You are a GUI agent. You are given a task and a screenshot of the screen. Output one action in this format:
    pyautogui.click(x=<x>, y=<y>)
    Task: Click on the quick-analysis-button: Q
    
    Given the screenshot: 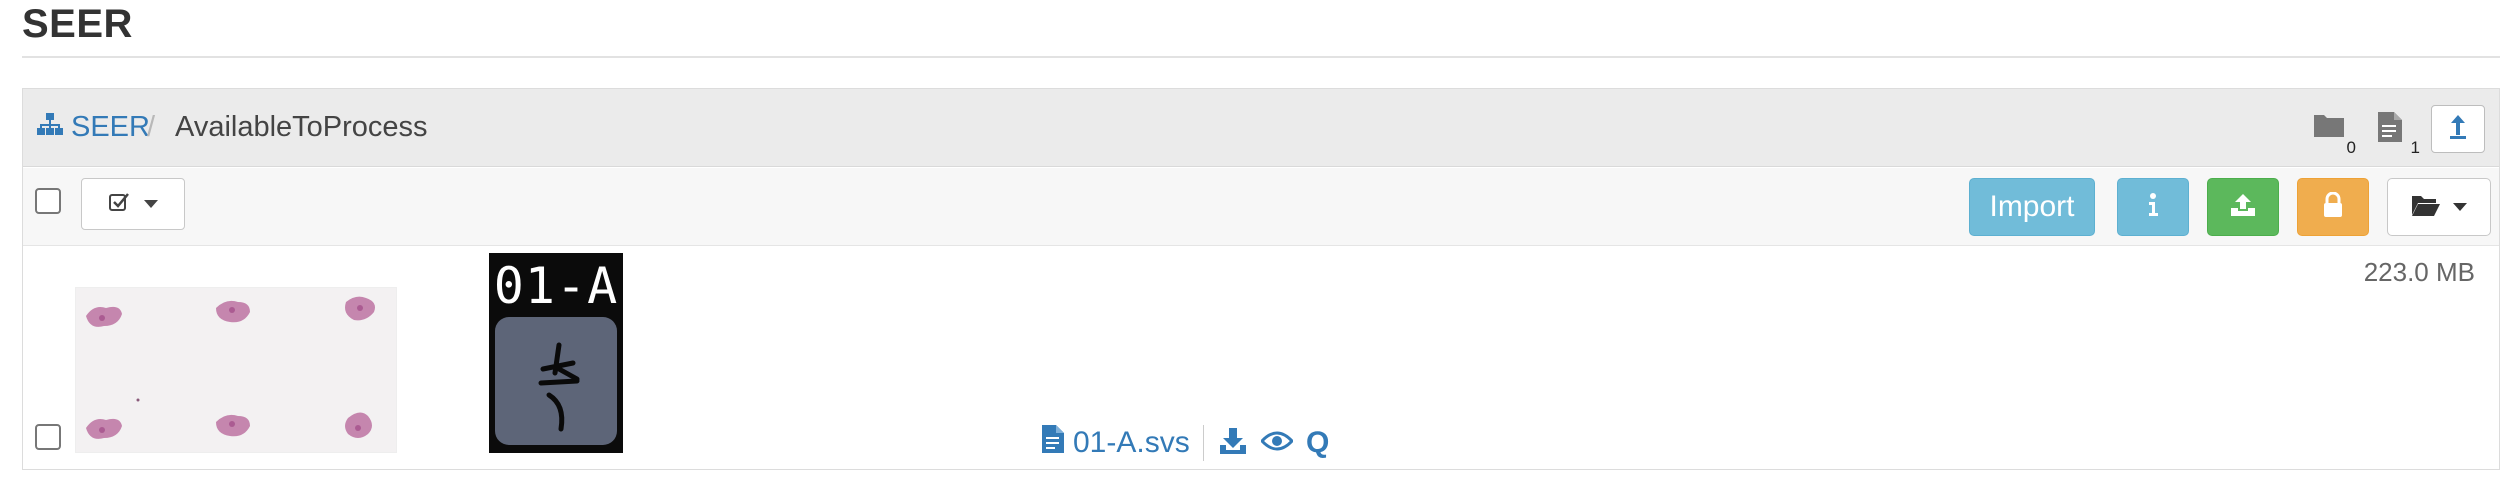 What is the action you would take?
    pyautogui.click(x=1317, y=443)
    